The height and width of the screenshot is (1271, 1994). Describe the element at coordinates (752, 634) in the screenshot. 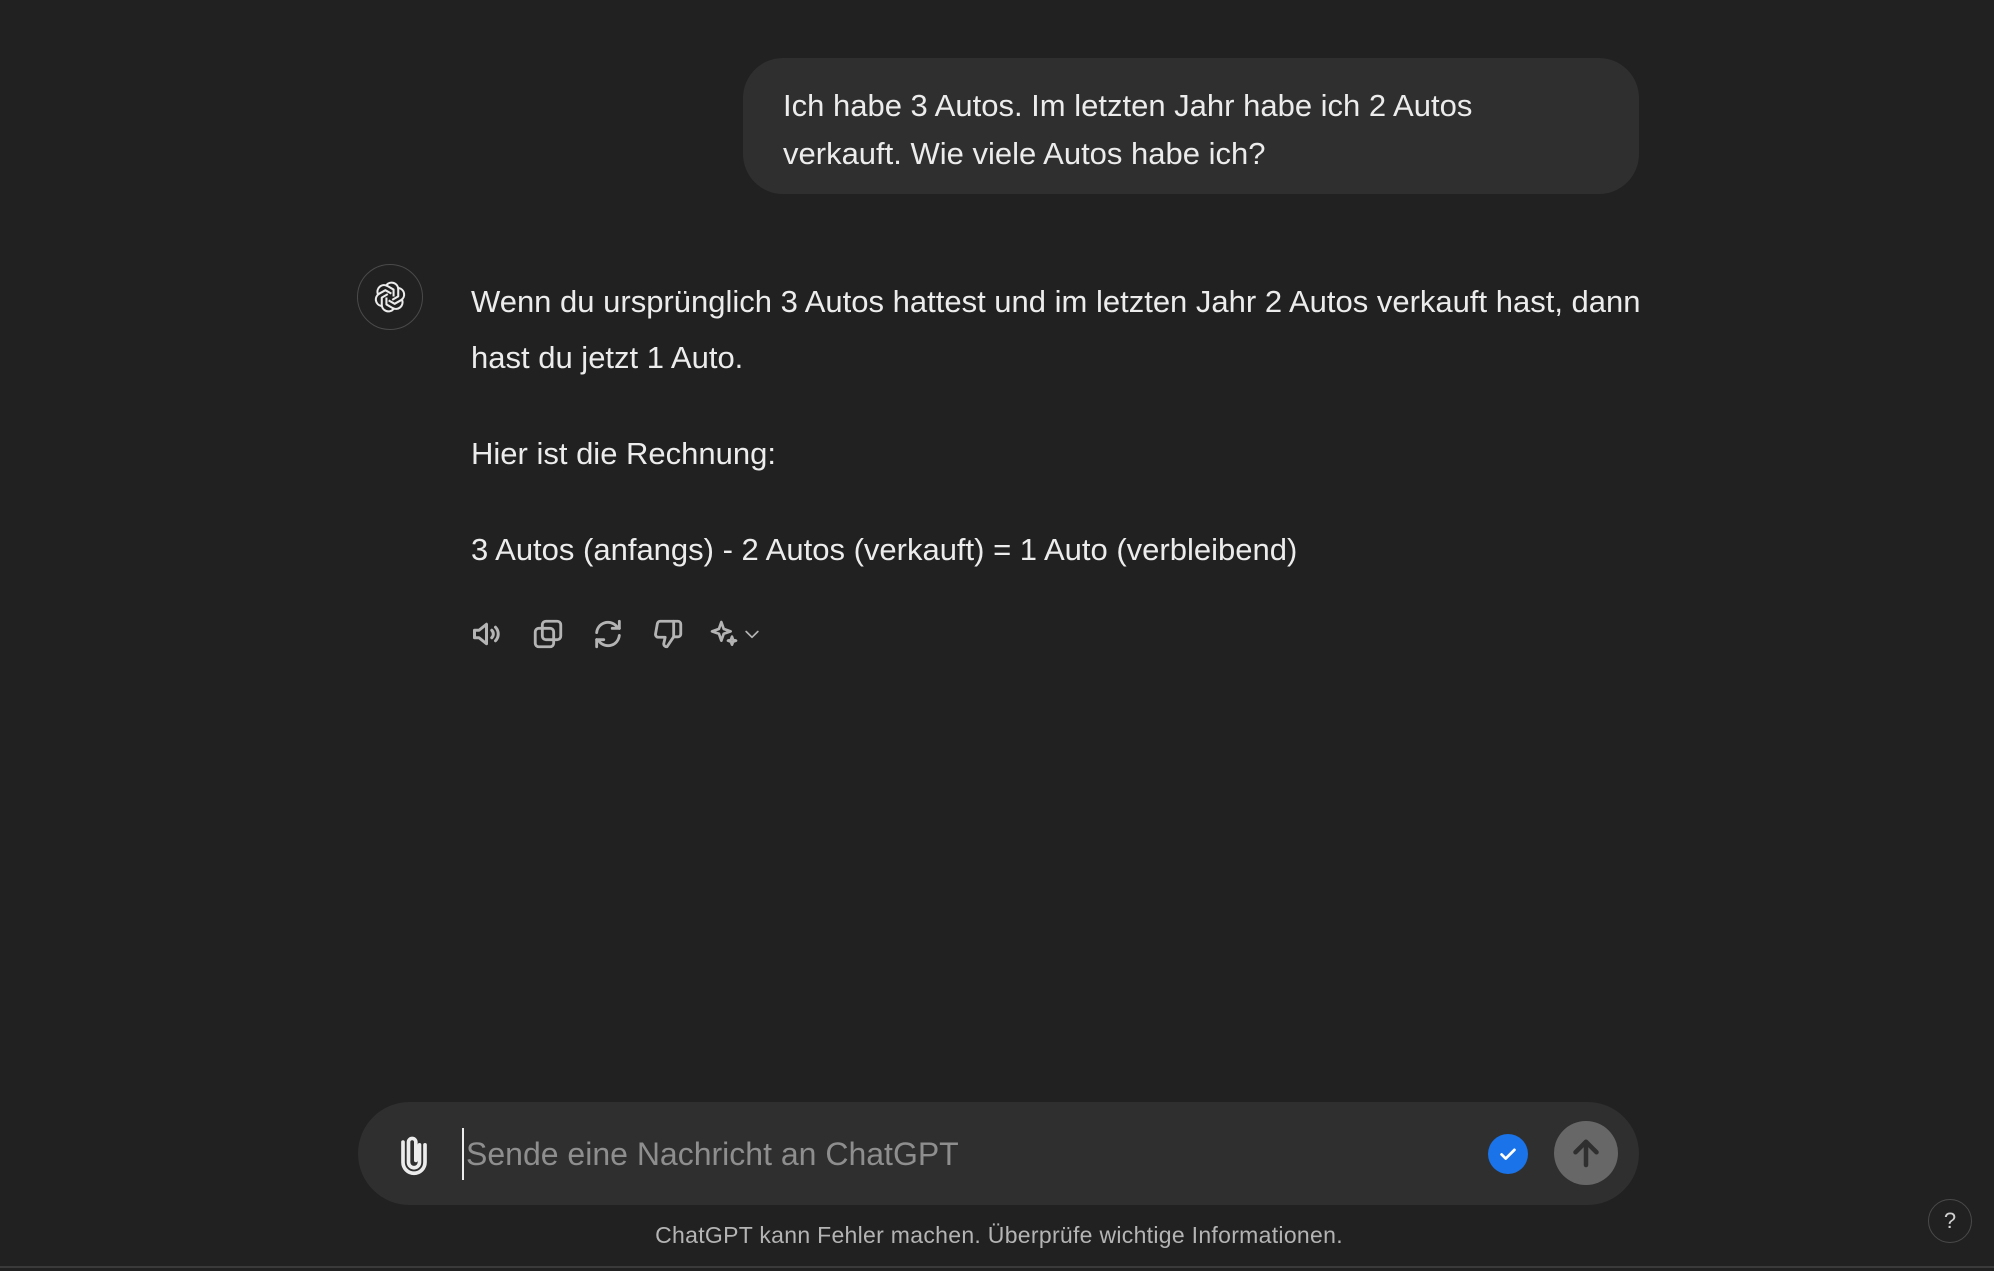

I see `chevron-down-icon` at that location.